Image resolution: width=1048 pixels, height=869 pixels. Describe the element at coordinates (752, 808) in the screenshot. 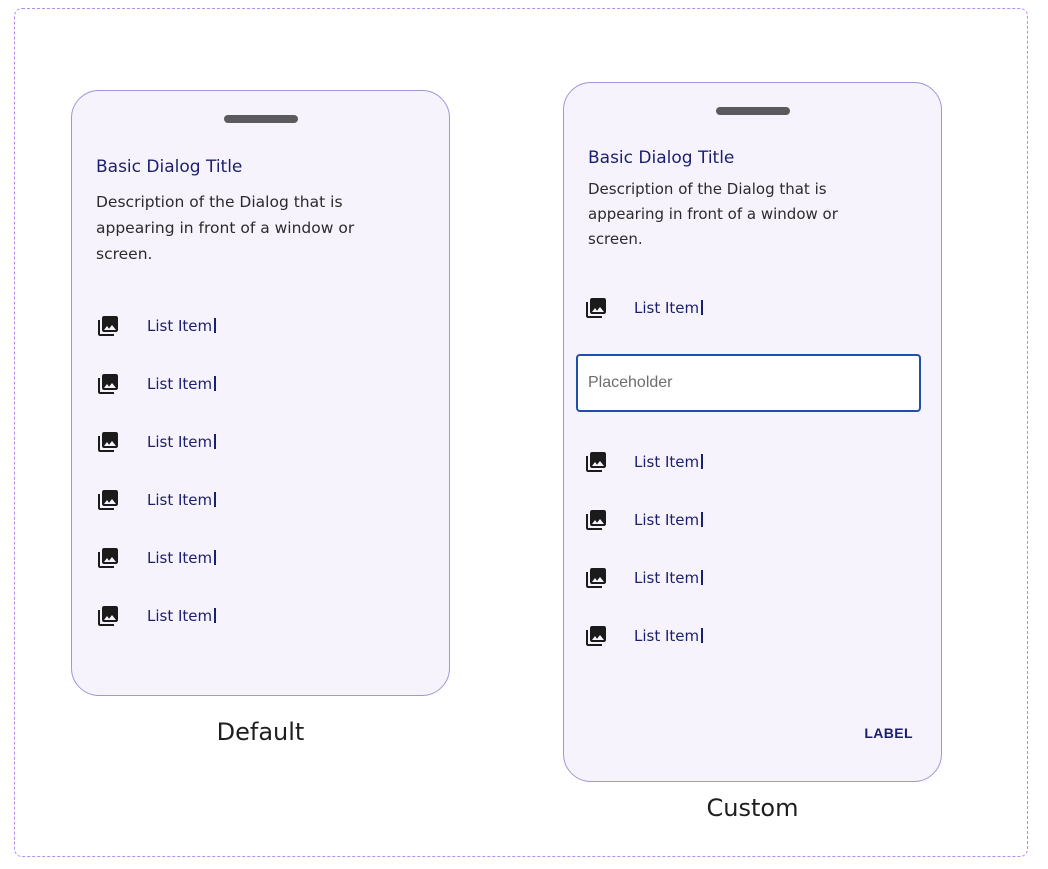

I see `custom-caption: Custom` at that location.